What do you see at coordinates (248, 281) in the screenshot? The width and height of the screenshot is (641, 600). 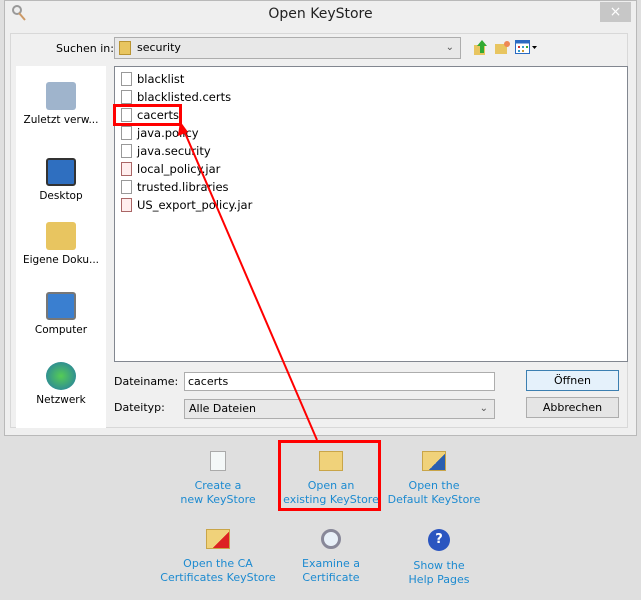 I see `annotation-arrow` at bounding box center [248, 281].